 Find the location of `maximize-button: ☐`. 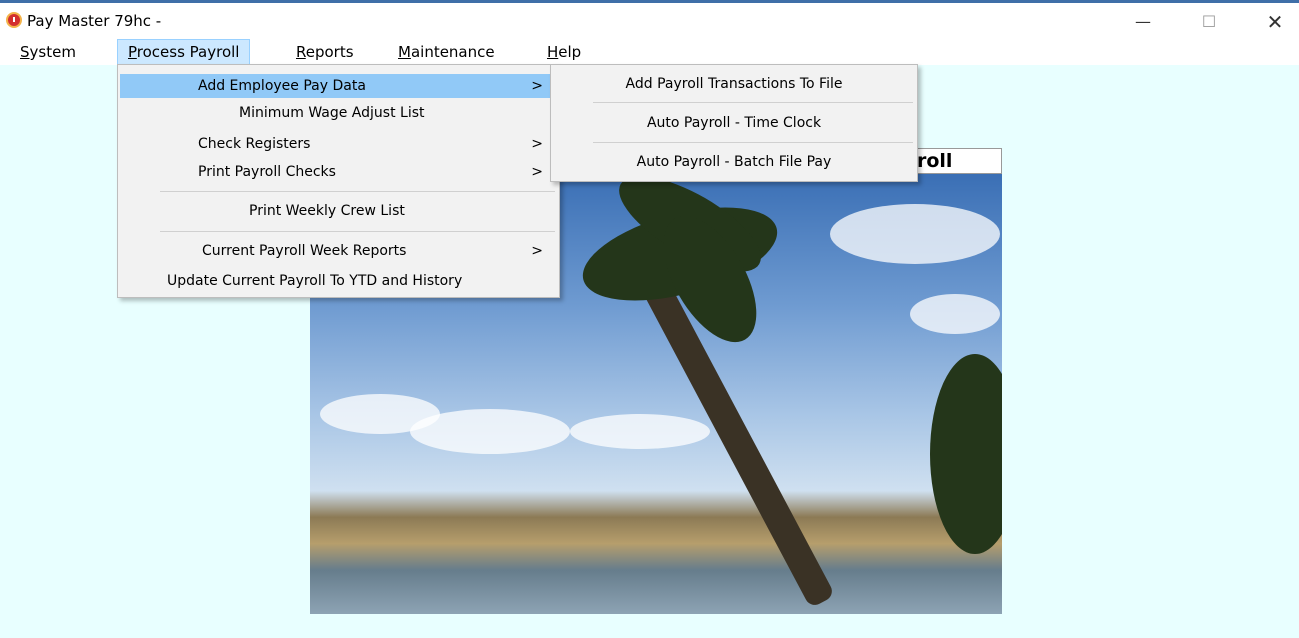

maximize-button: ☐ is located at coordinates (1209, 22).